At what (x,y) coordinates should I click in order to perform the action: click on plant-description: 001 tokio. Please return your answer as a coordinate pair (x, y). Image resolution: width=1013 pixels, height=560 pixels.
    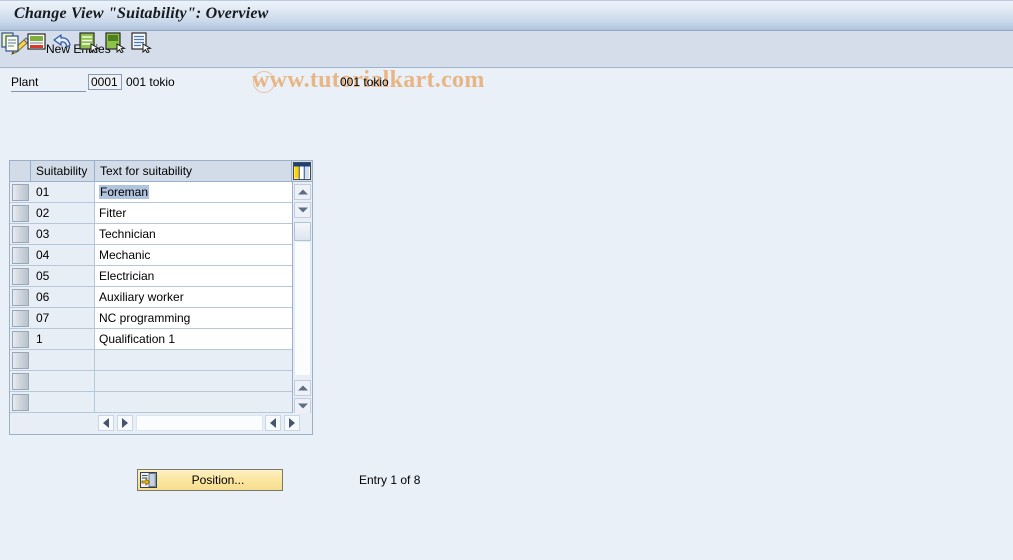
    Looking at the image, I should click on (150, 82).